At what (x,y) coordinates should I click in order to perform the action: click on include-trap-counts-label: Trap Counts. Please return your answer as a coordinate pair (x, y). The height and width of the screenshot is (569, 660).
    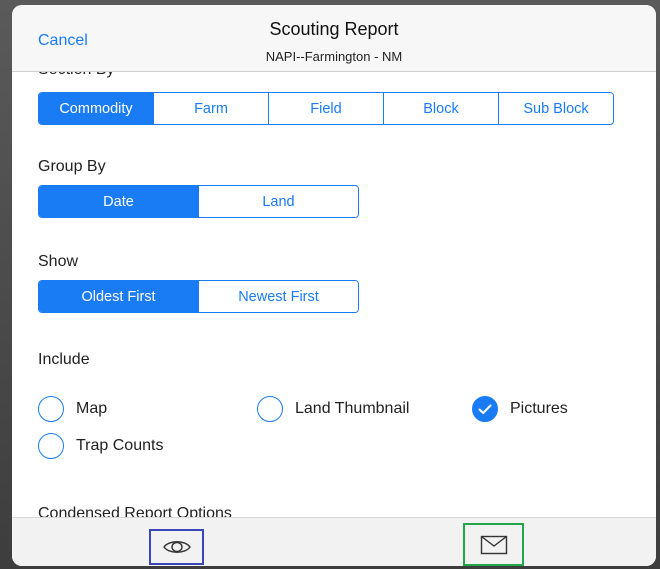
    Looking at the image, I should click on (120, 445).